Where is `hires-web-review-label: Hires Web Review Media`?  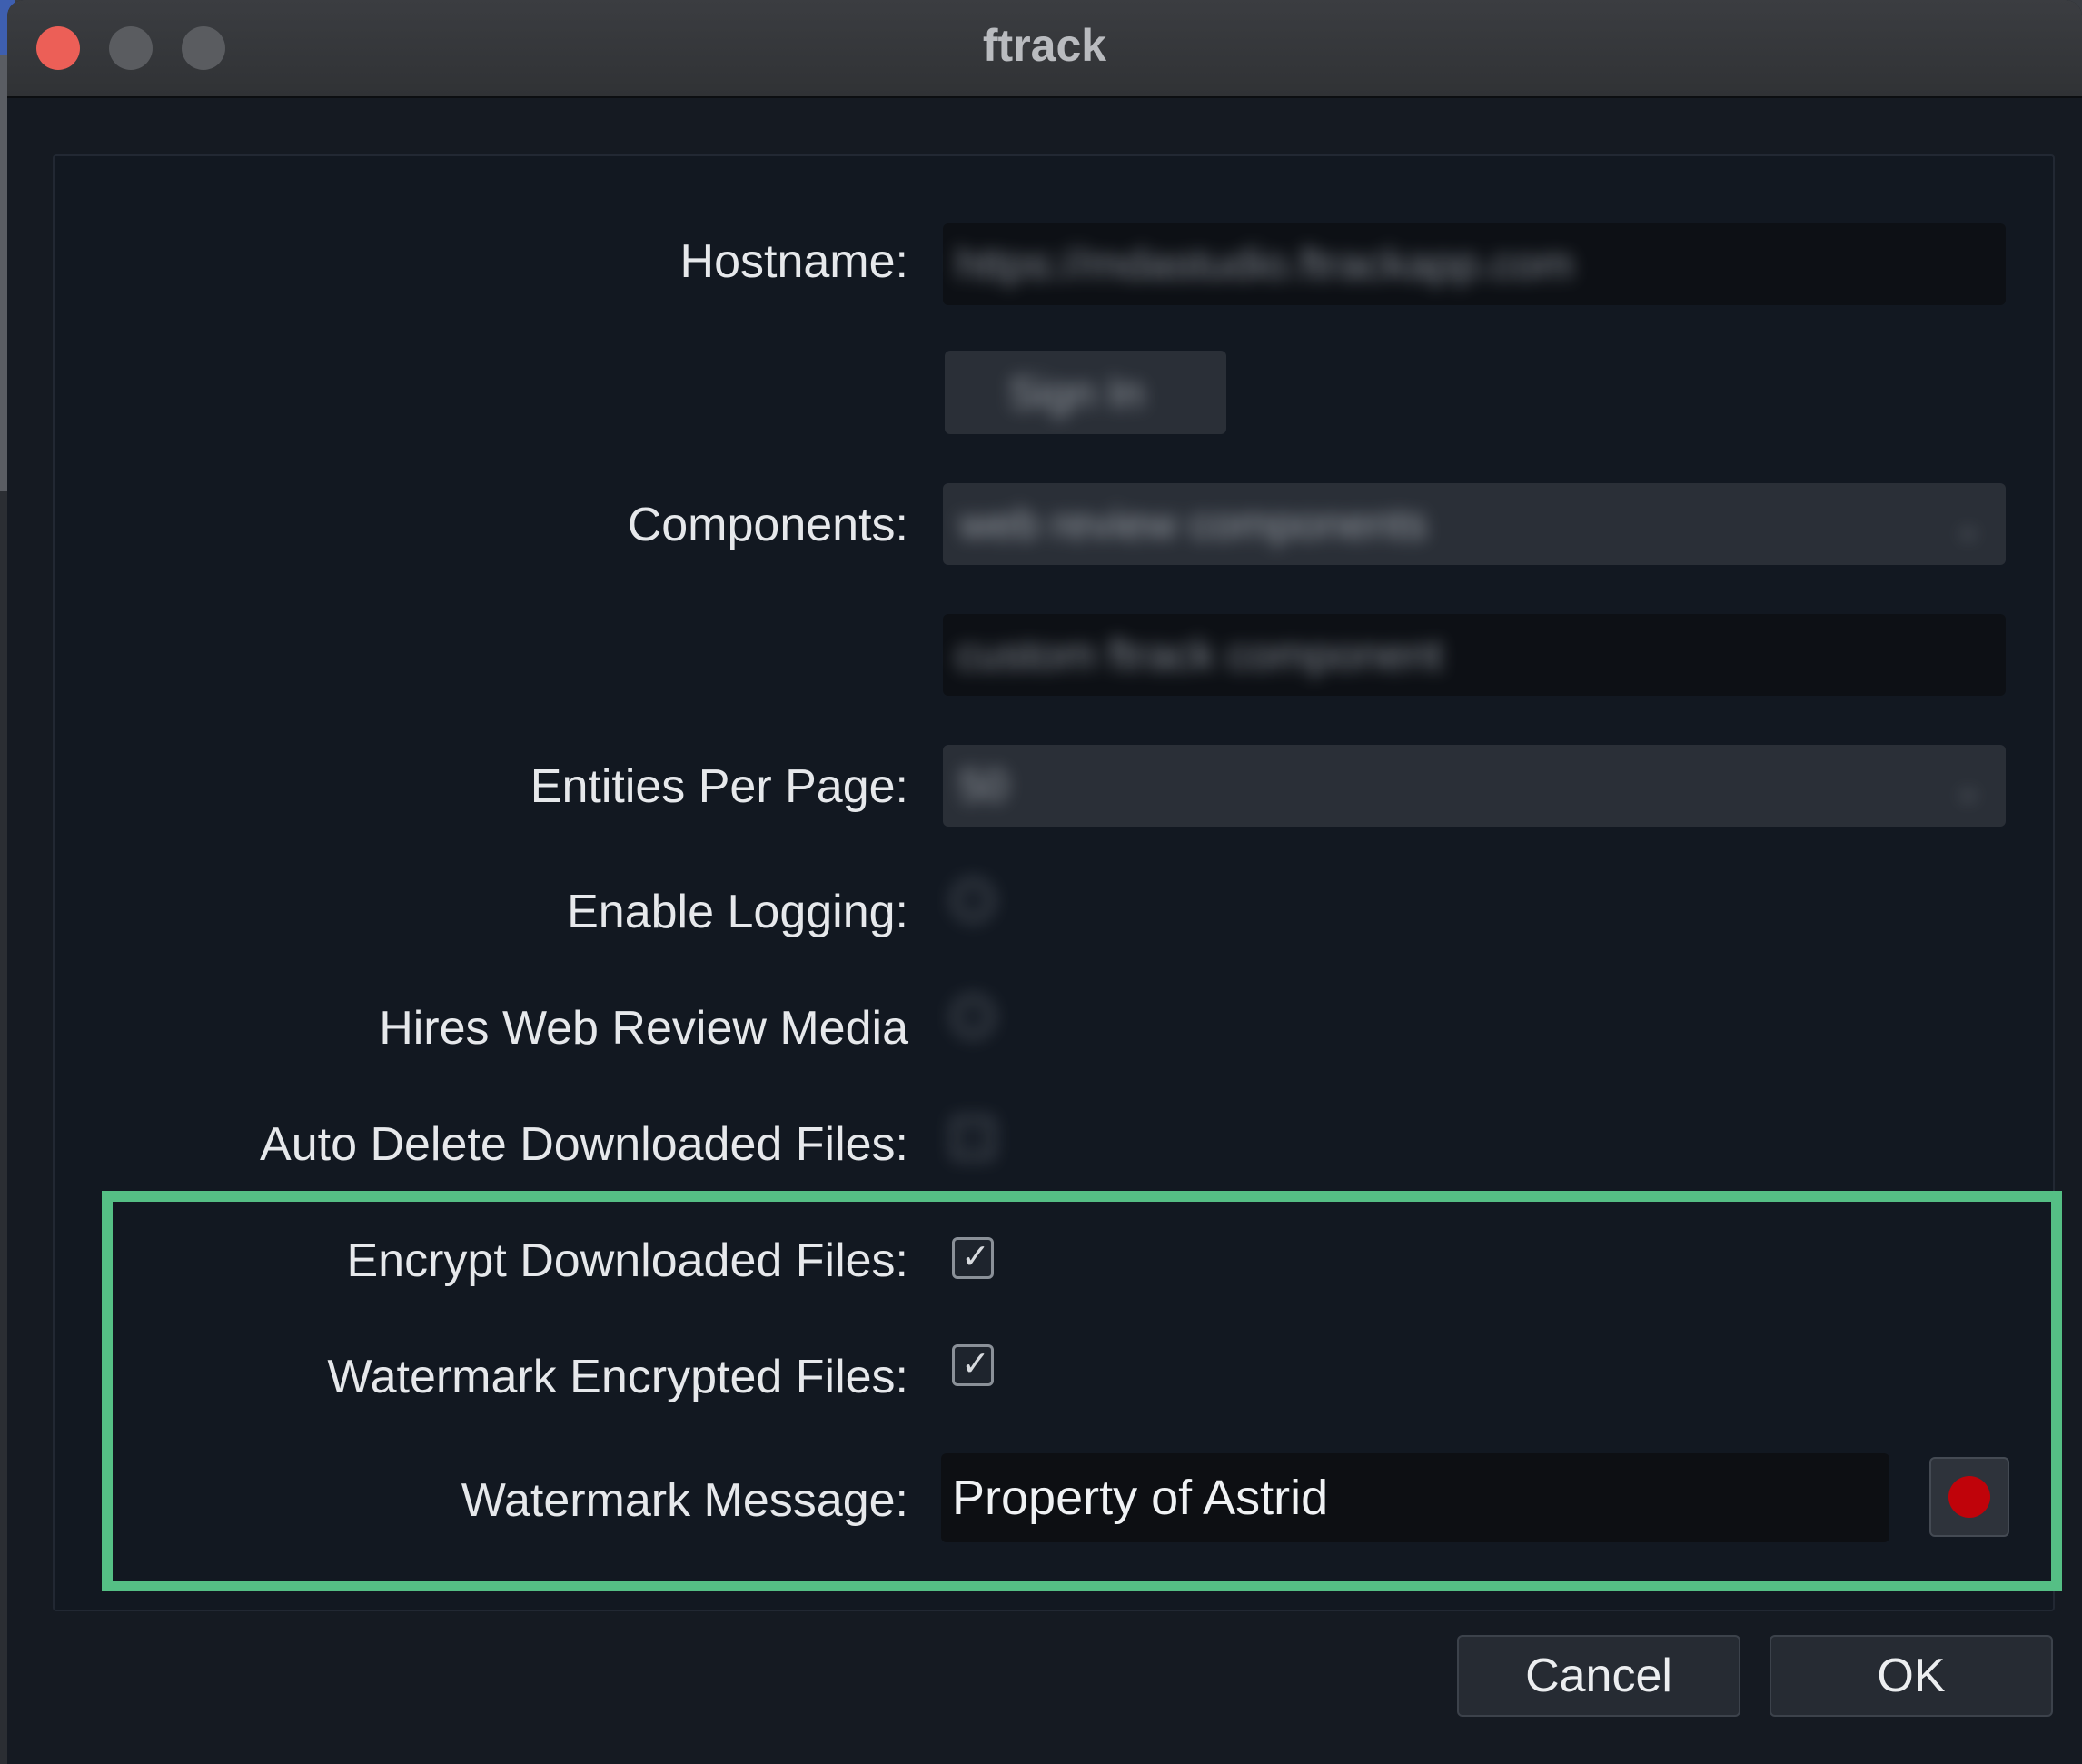 hires-web-review-label: Hires Web Review Media is located at coordinates (643, 1028).